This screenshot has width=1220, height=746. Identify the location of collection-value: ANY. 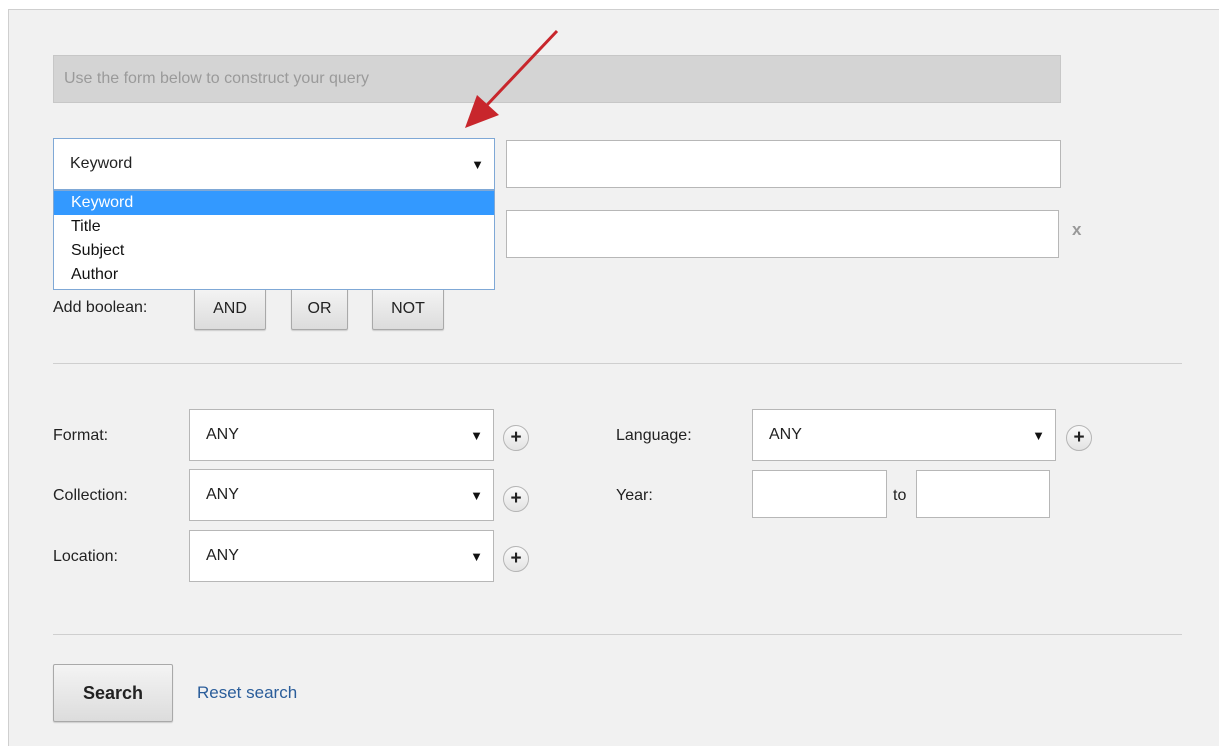
(222, 494).